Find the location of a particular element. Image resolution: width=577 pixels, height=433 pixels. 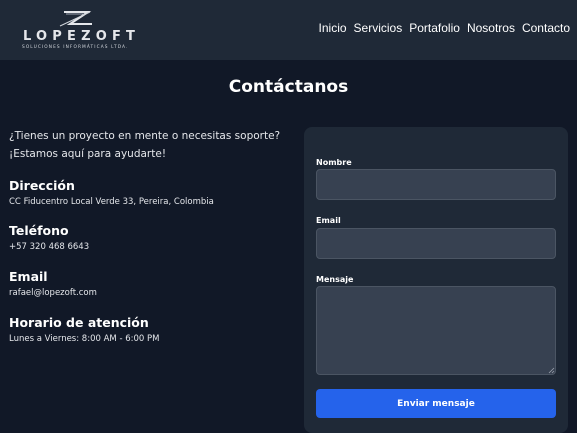

phone-value: +57 320 468 6643 is located at coordinates (49, 247).